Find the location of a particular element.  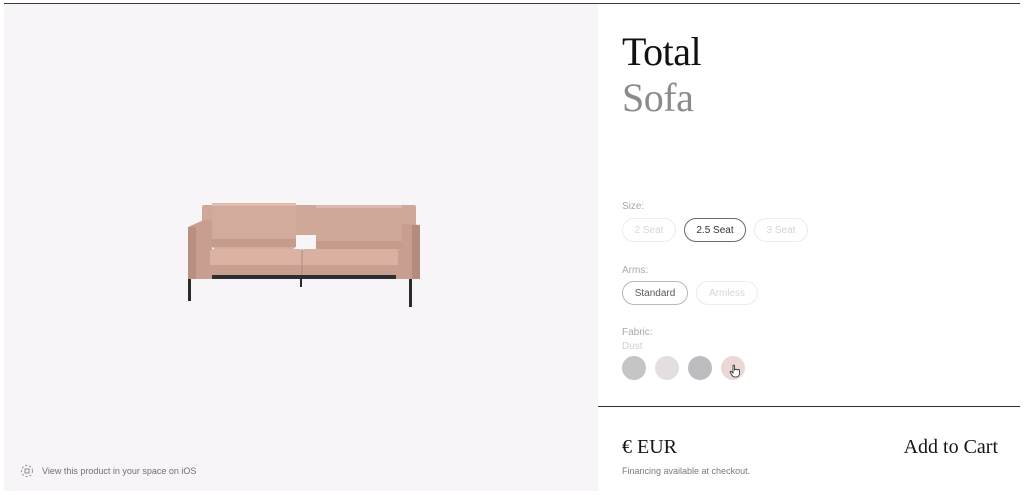

arms-option-standard: Standard is located at coordinates (655, 293).